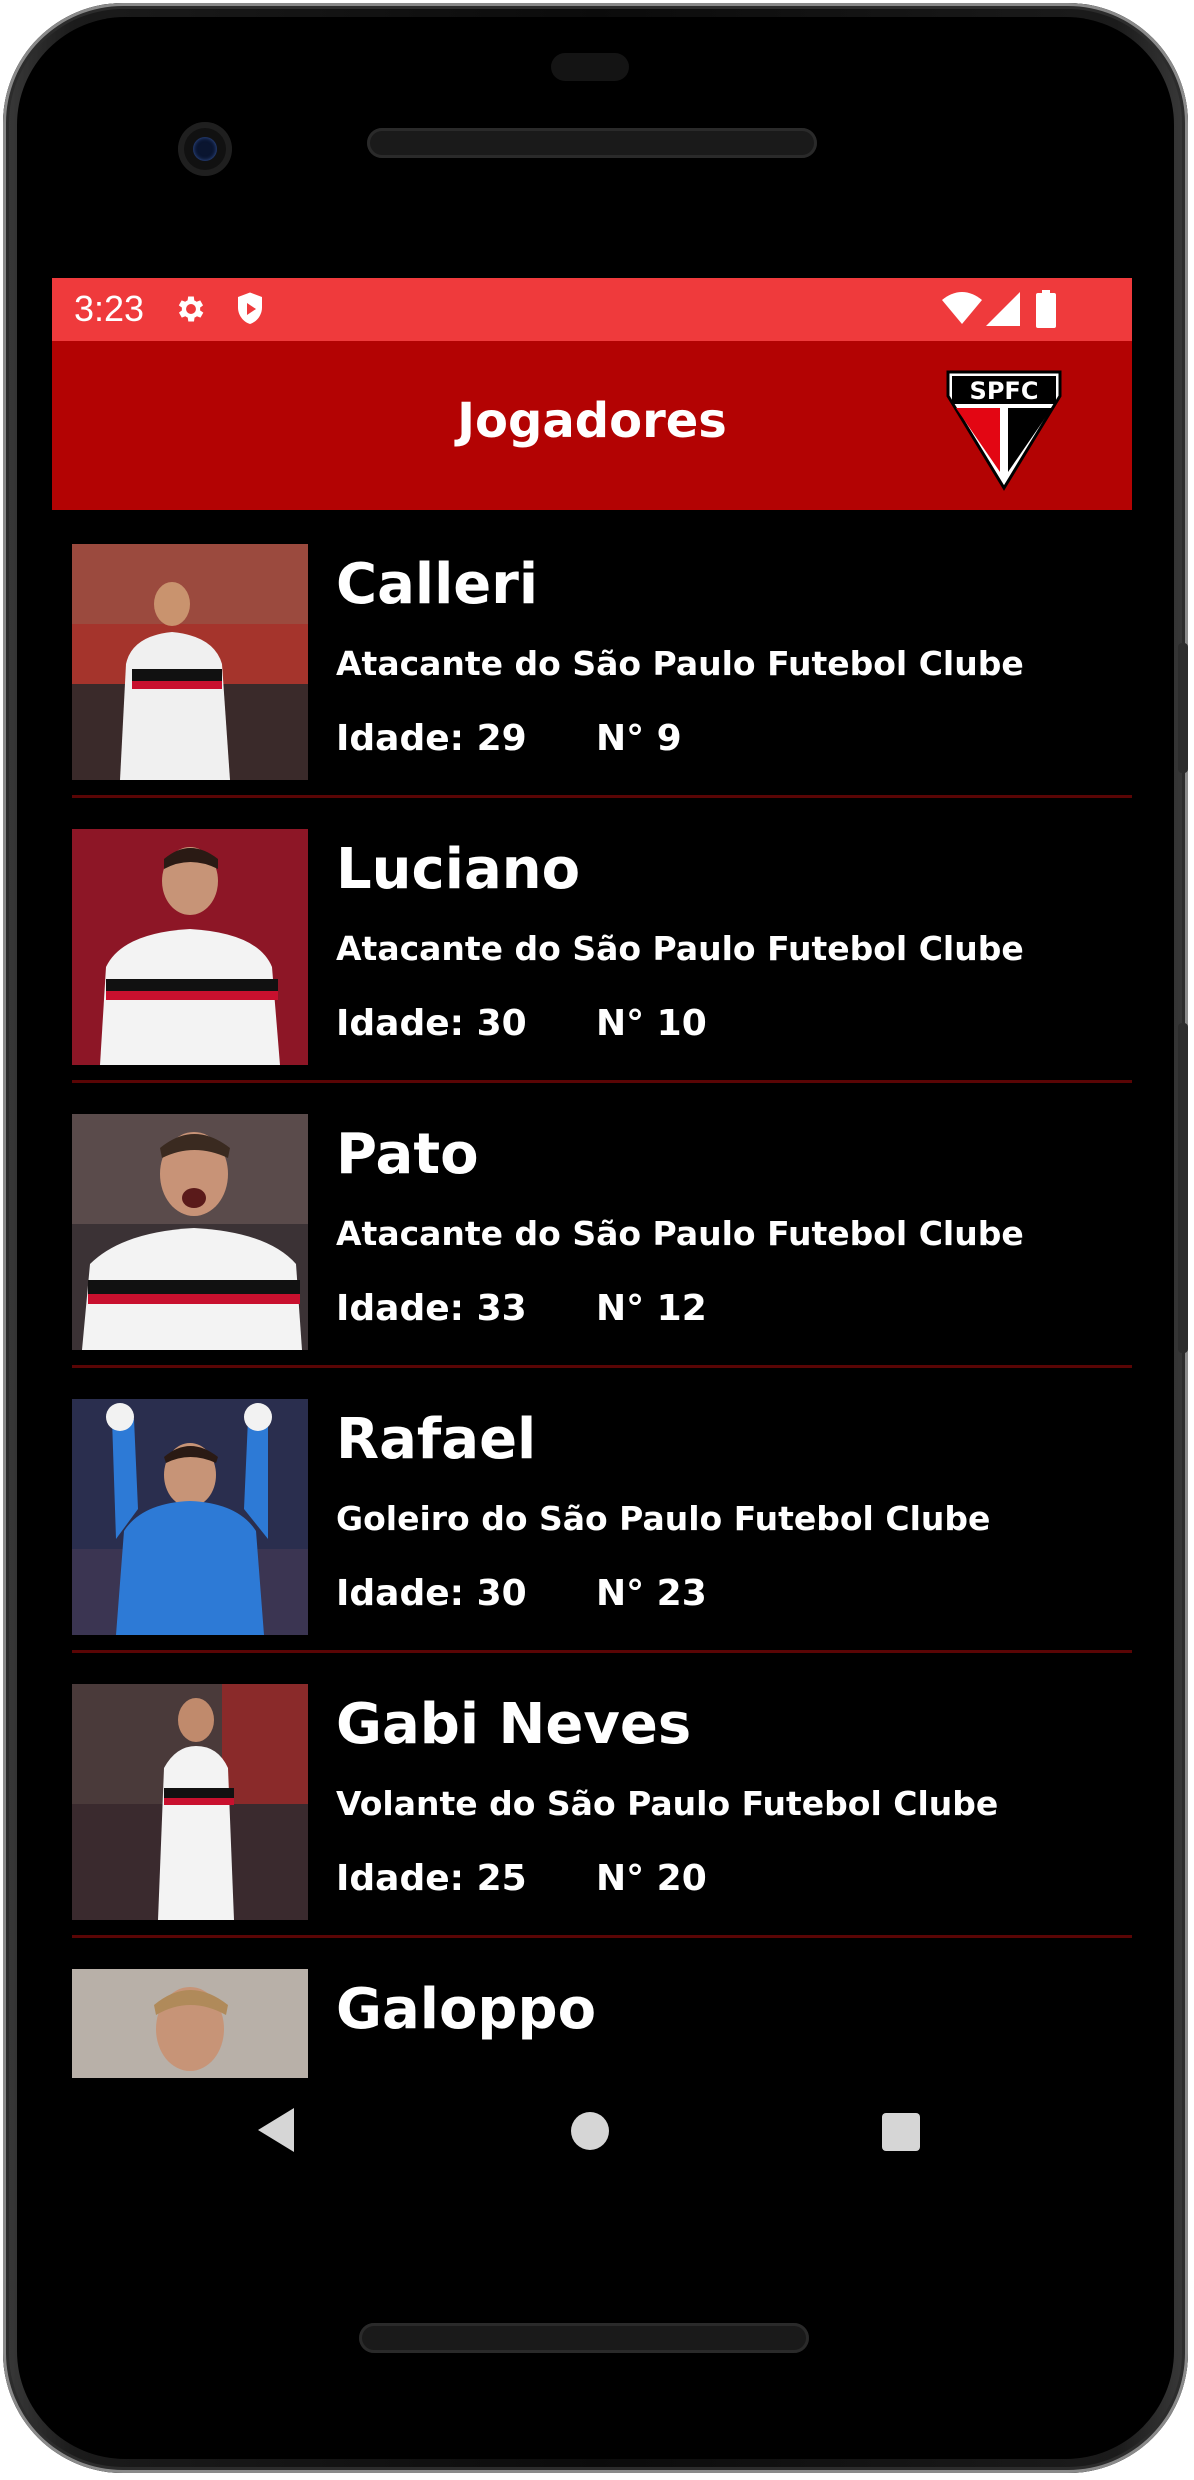 This screenshot has width=1194, height=2480. Describe the element at coordinates (651, 1593) in the screenshot. I see `player-number: N° 23` at that location.